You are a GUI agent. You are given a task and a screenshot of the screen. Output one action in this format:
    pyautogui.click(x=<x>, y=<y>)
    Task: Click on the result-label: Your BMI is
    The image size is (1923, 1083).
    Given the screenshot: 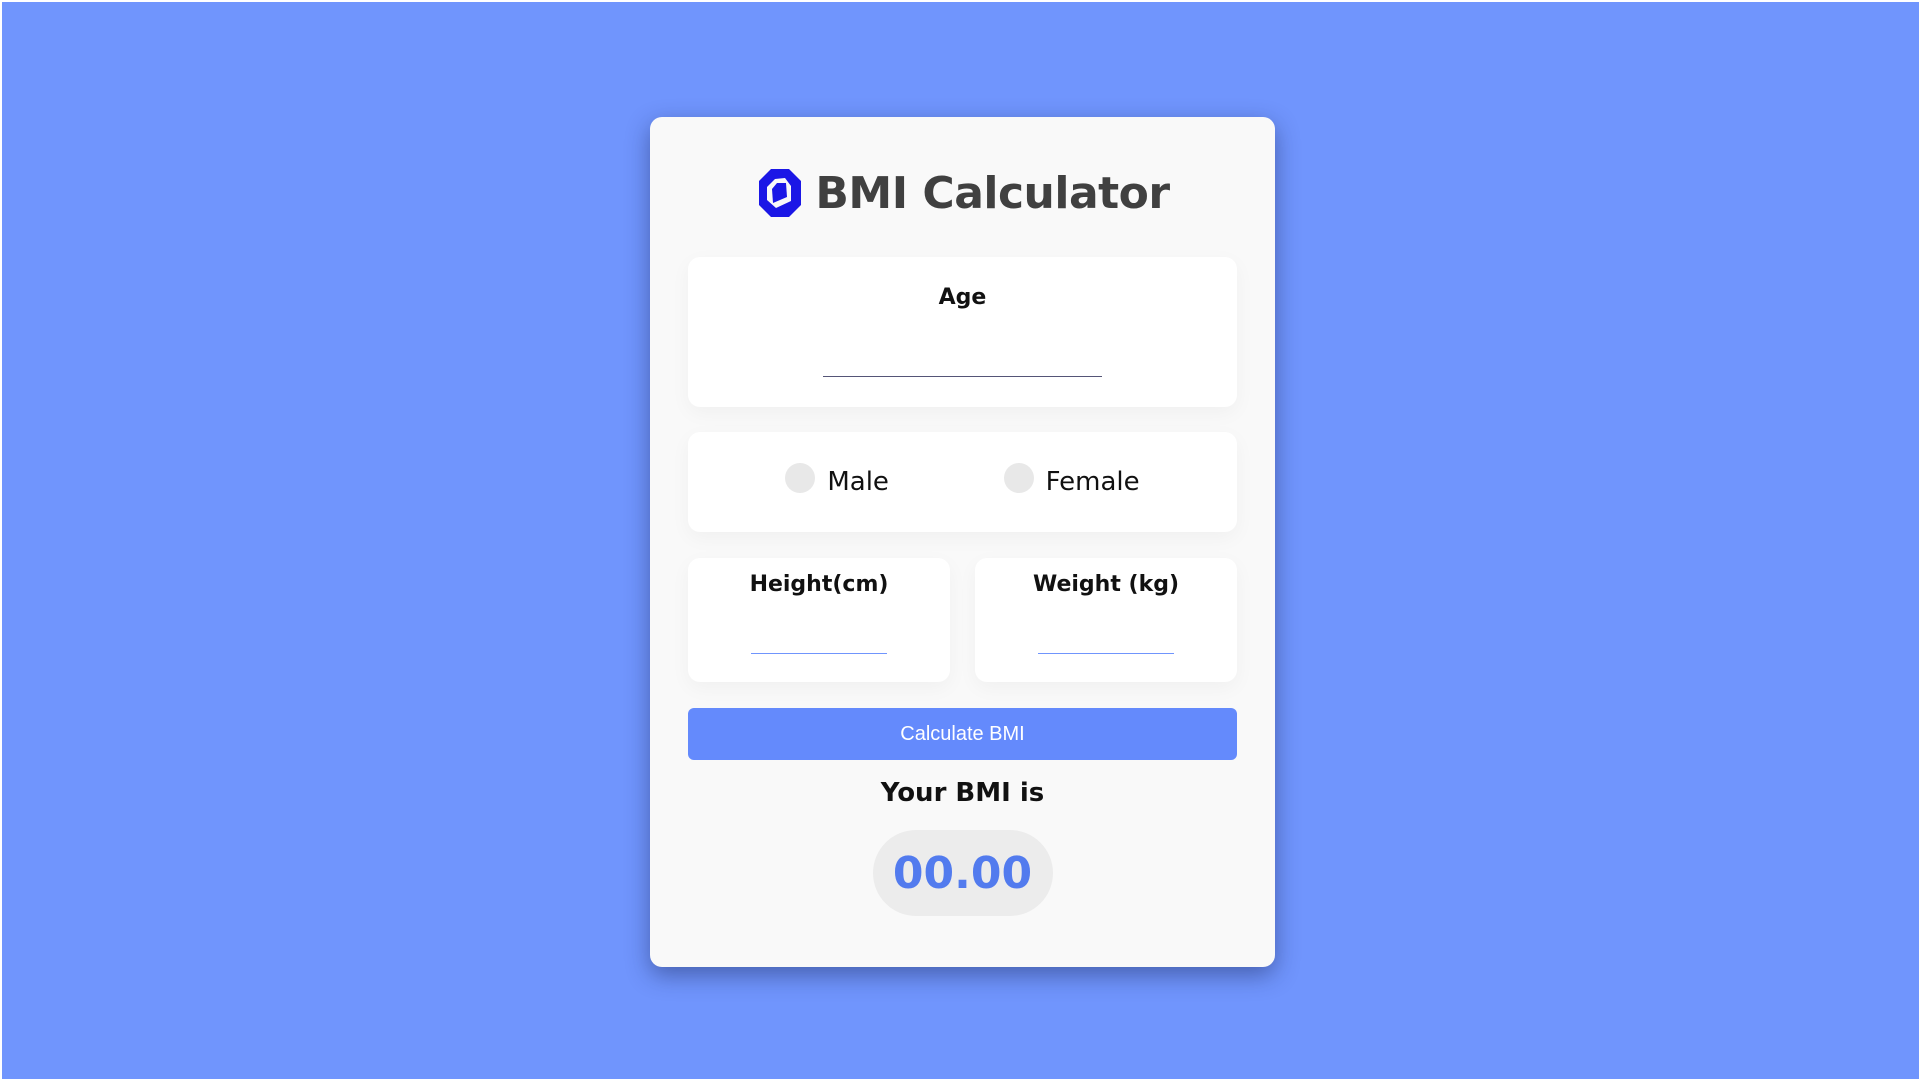 What is the action you would take?
    pyautogui.click(x=962, y=793)
    